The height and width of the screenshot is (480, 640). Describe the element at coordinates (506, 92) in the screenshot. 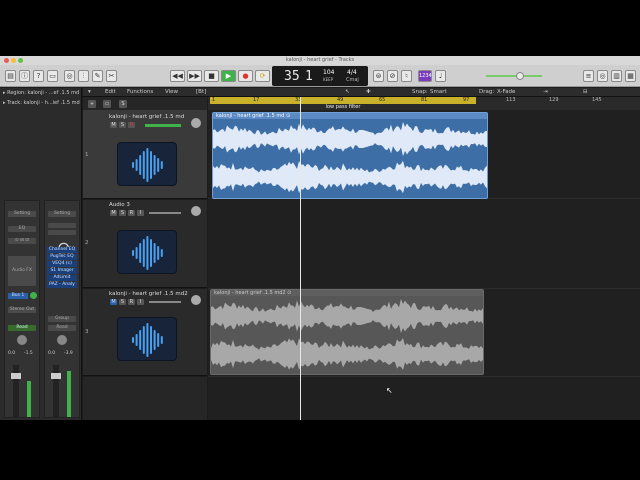

I see `drag-select: X-Fade` at that location.